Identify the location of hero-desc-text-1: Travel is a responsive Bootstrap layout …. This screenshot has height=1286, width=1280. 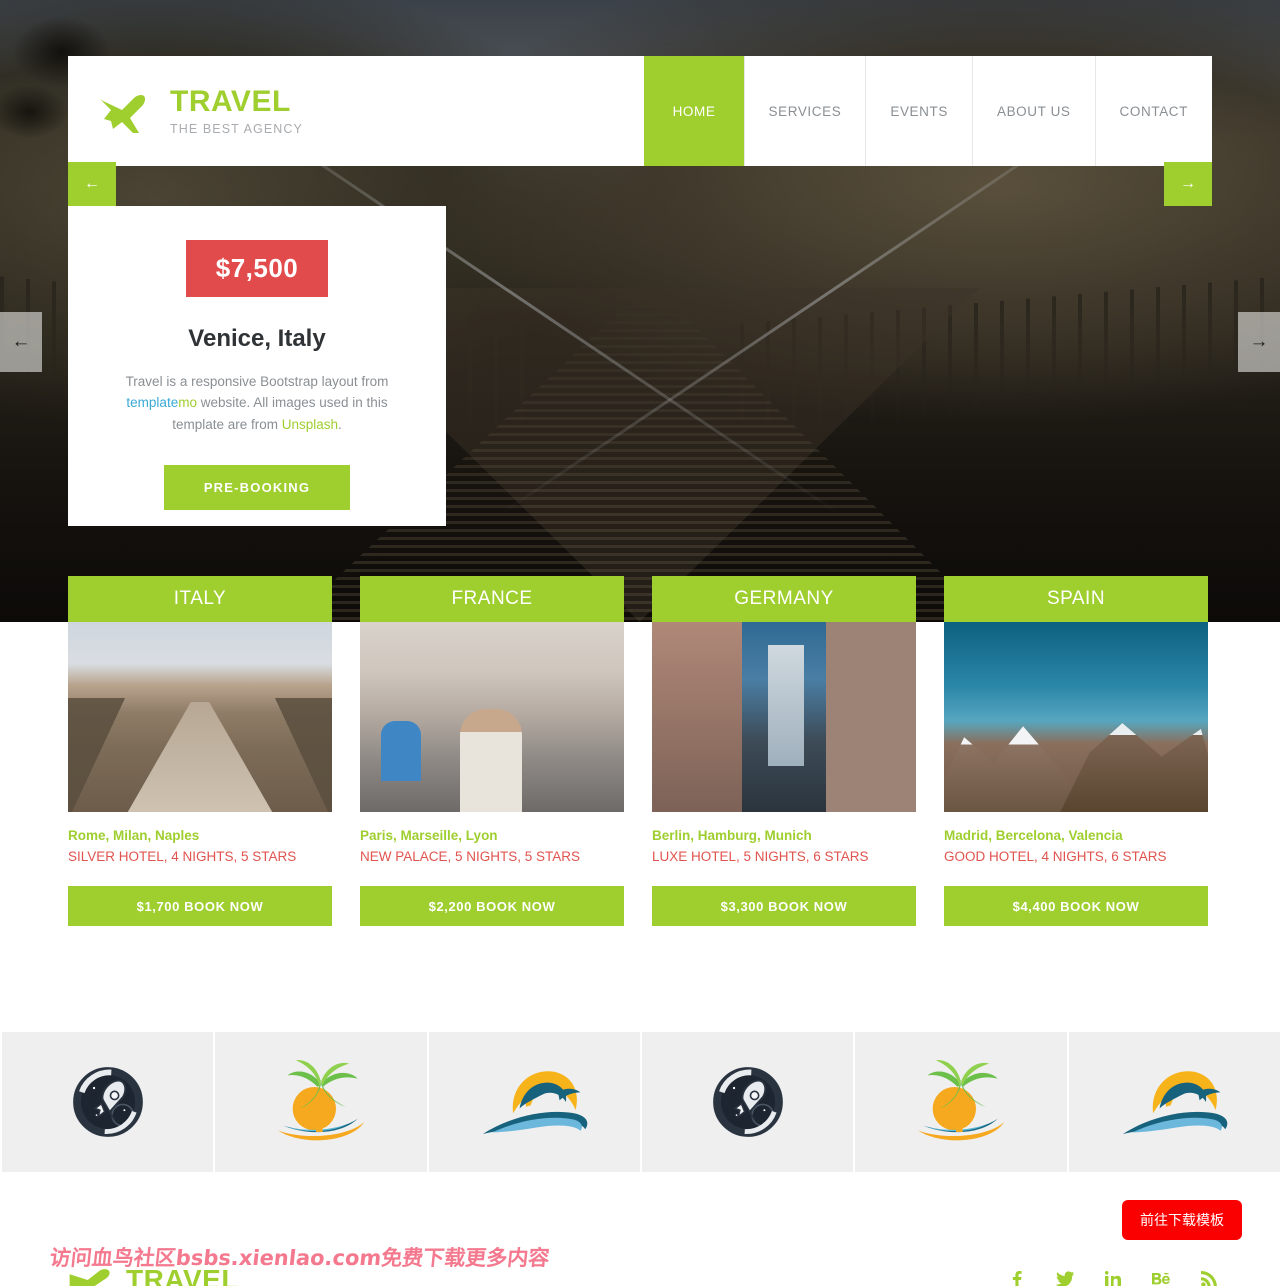
(257, 381).